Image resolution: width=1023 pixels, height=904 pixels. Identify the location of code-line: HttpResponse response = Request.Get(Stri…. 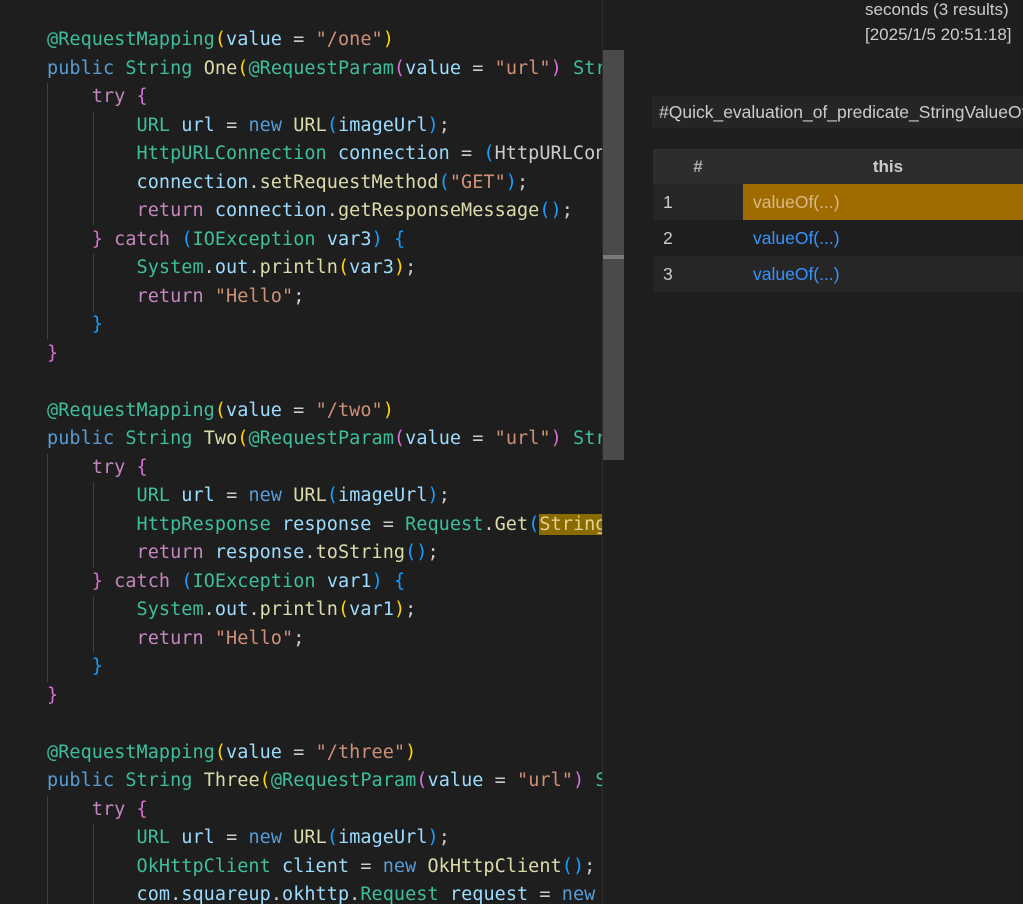
(312, 525).